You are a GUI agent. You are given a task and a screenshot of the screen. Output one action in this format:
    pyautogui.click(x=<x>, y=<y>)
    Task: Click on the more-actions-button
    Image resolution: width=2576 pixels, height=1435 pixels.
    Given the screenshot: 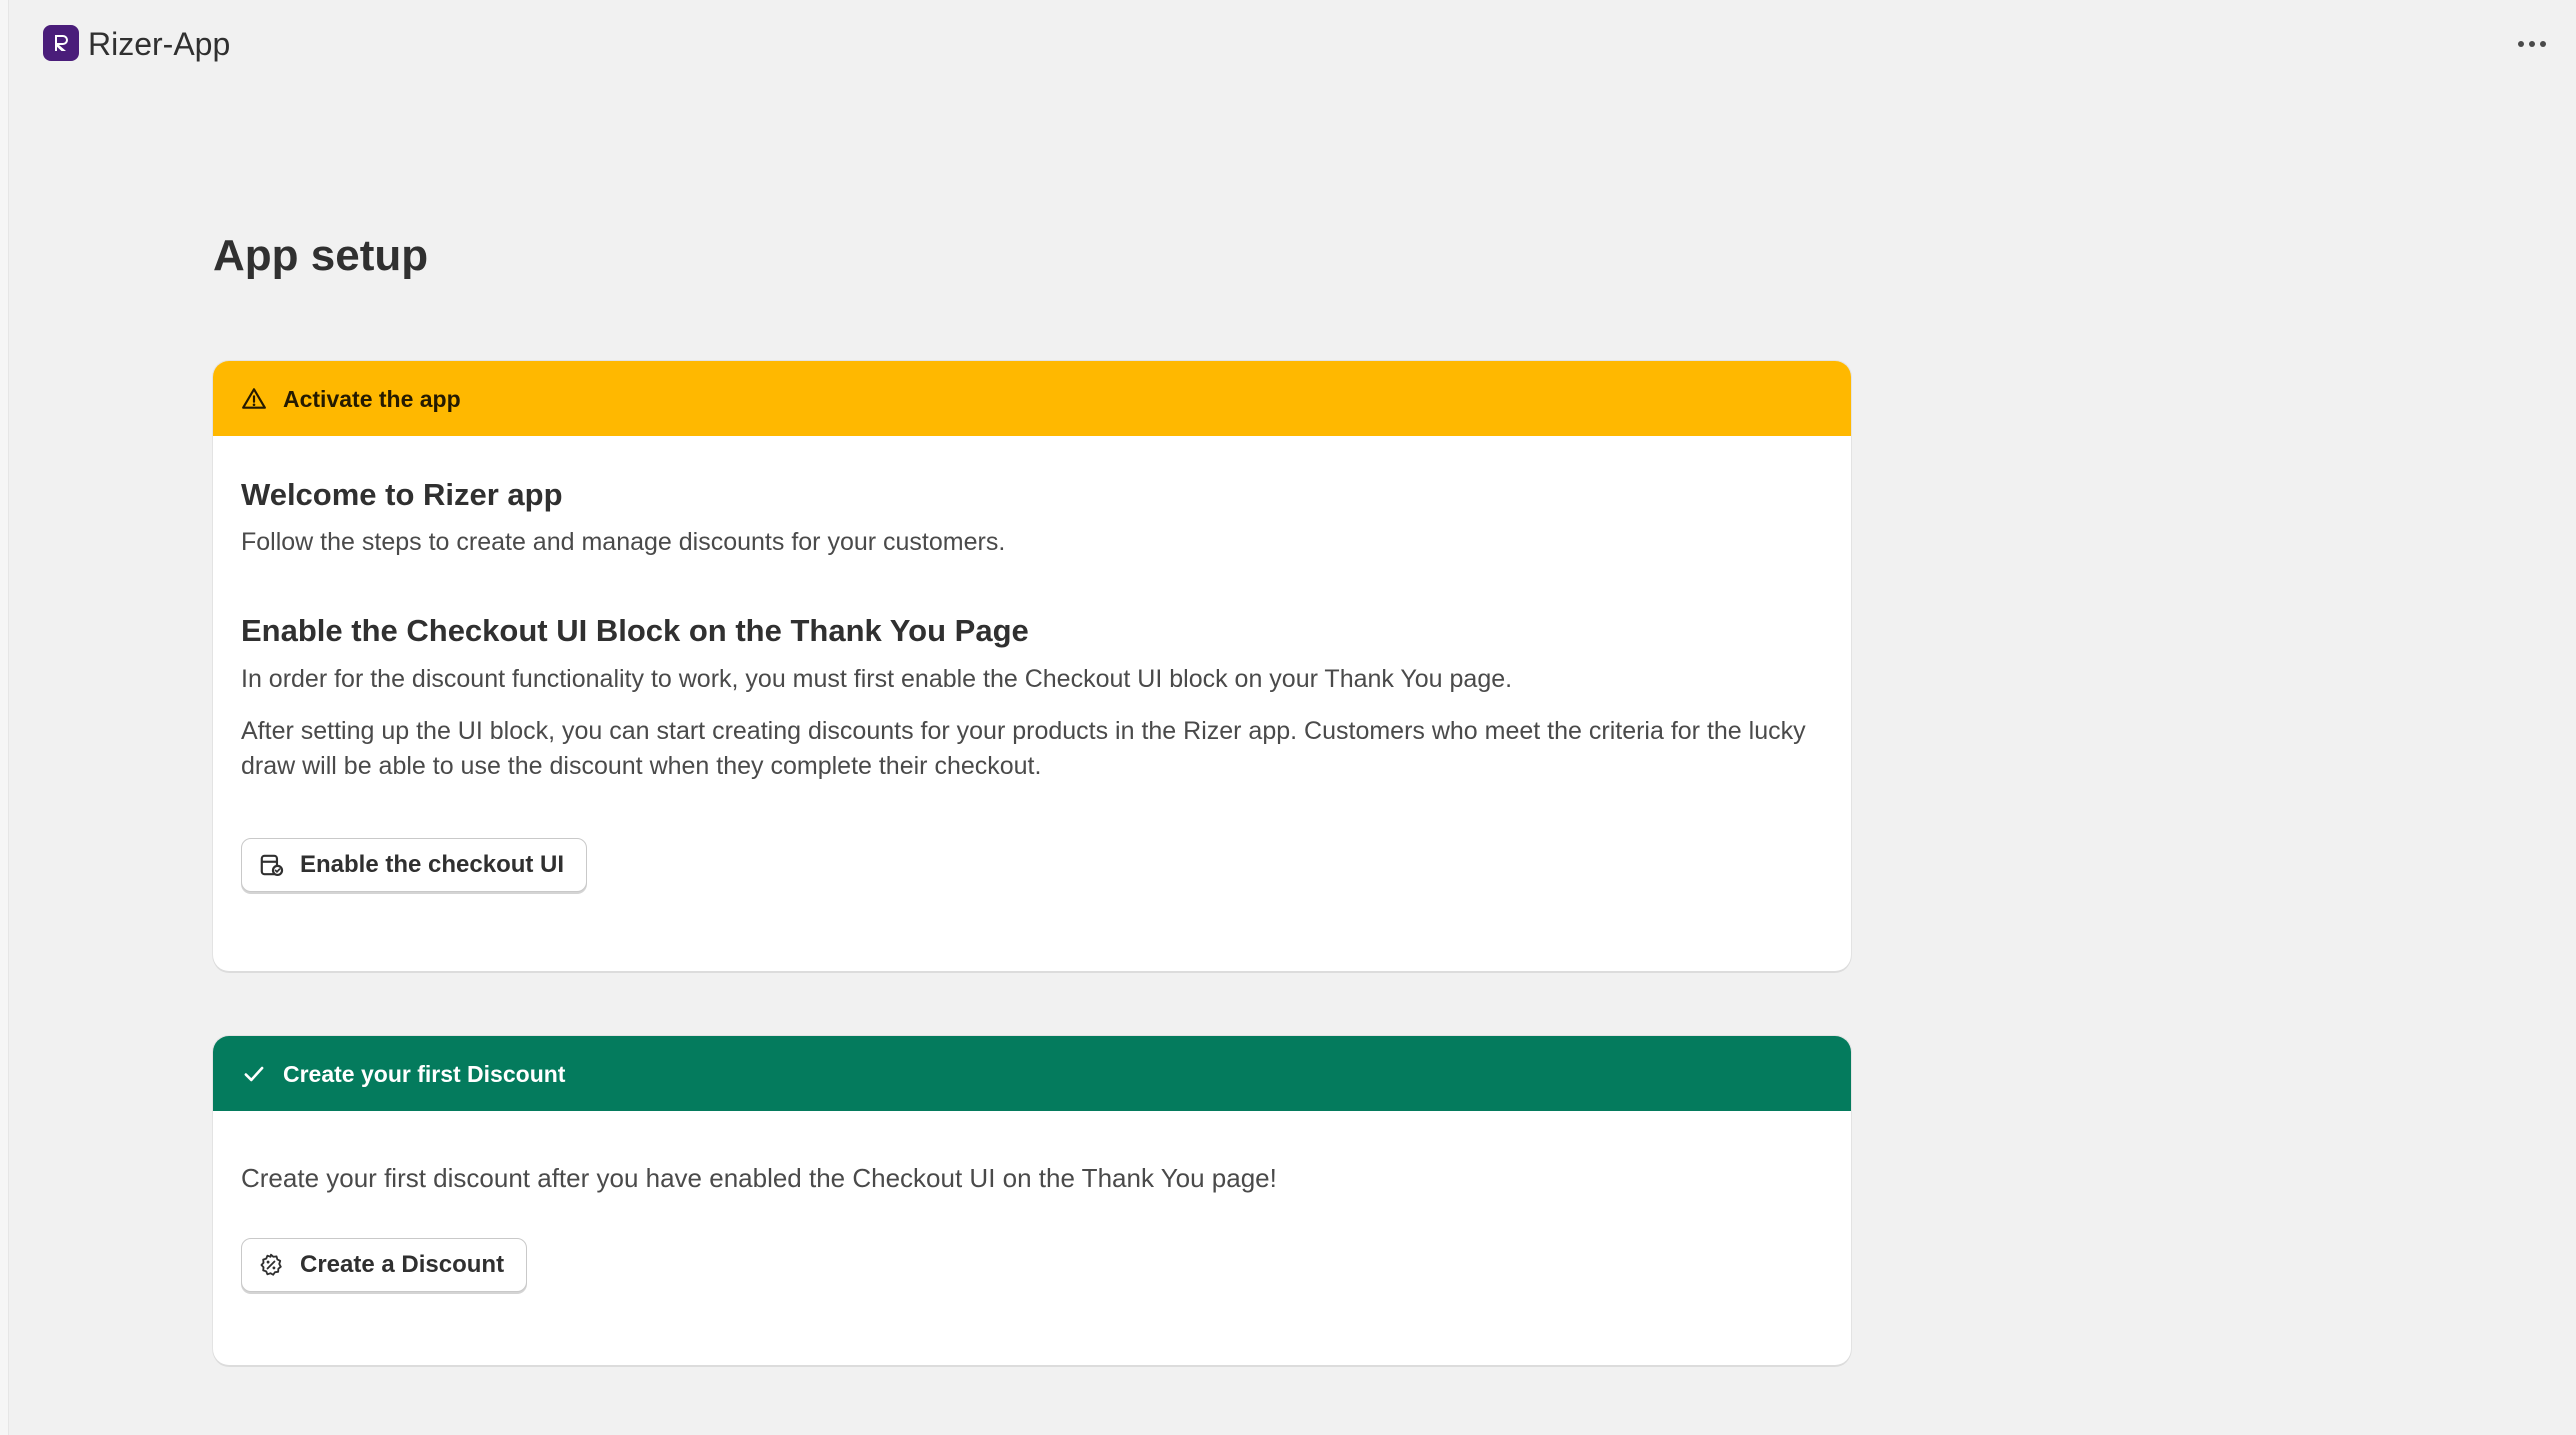 What is the action you would take?
    pyautogui.click(x=2532, y=44)
    